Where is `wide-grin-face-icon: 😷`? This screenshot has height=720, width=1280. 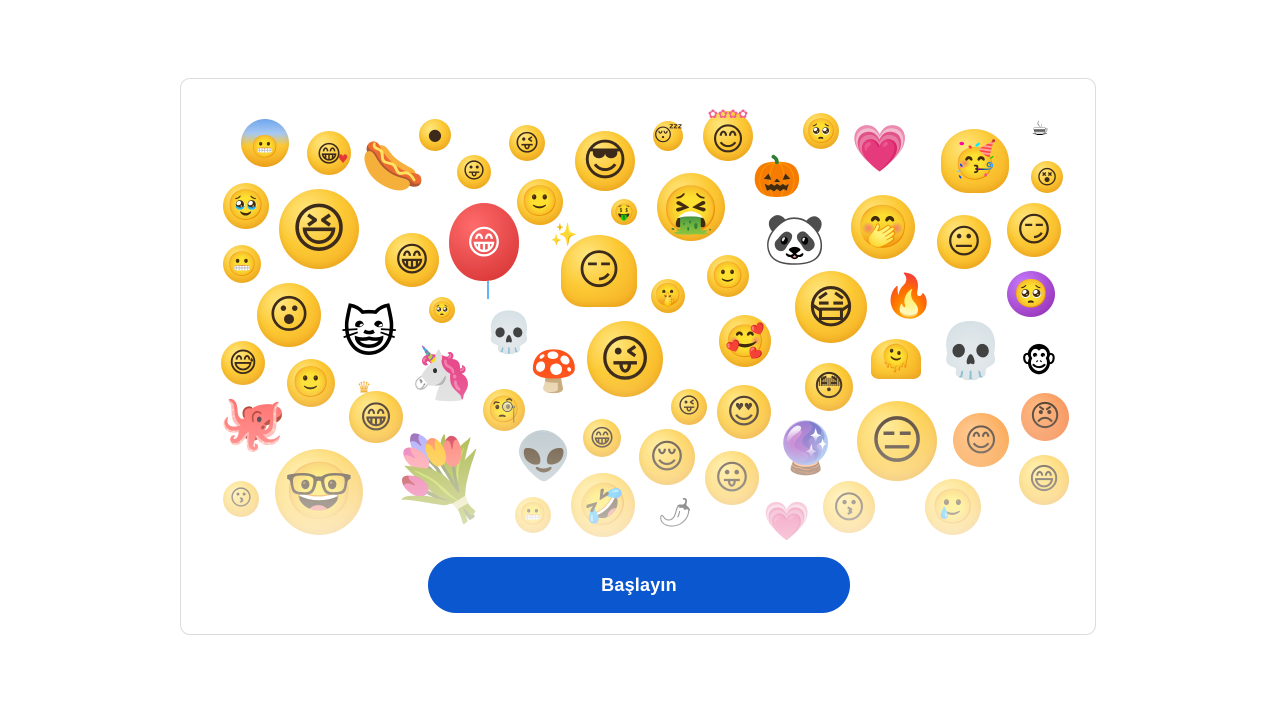
wide-grin-face-icon: 😷 is located at coordinates (833, 309).